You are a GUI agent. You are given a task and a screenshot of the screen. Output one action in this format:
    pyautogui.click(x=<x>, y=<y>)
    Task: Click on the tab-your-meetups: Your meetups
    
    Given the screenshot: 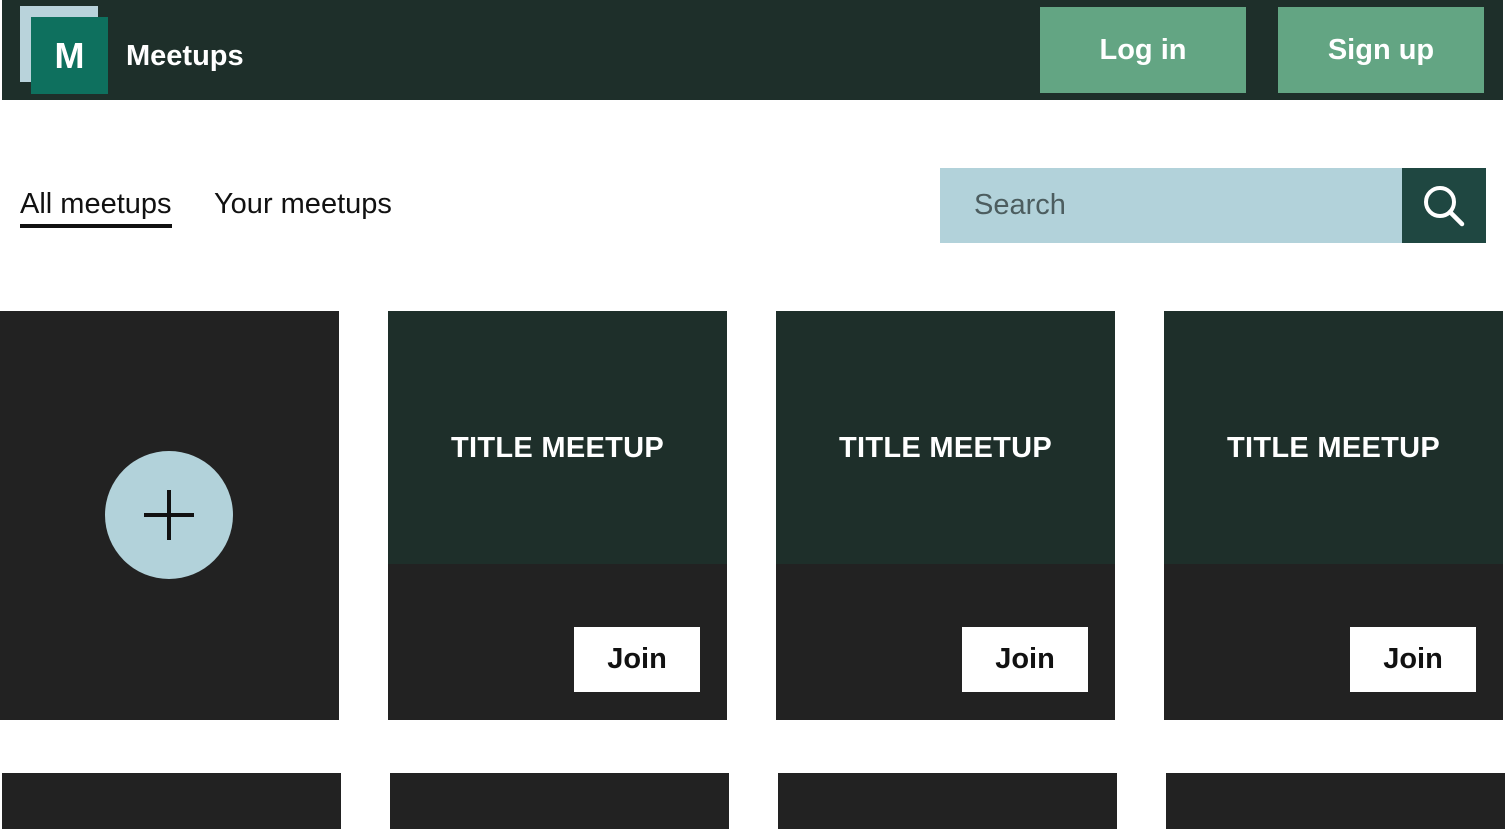 What is the action you would take?
    pyautogui.click(x=303, y=204)
    